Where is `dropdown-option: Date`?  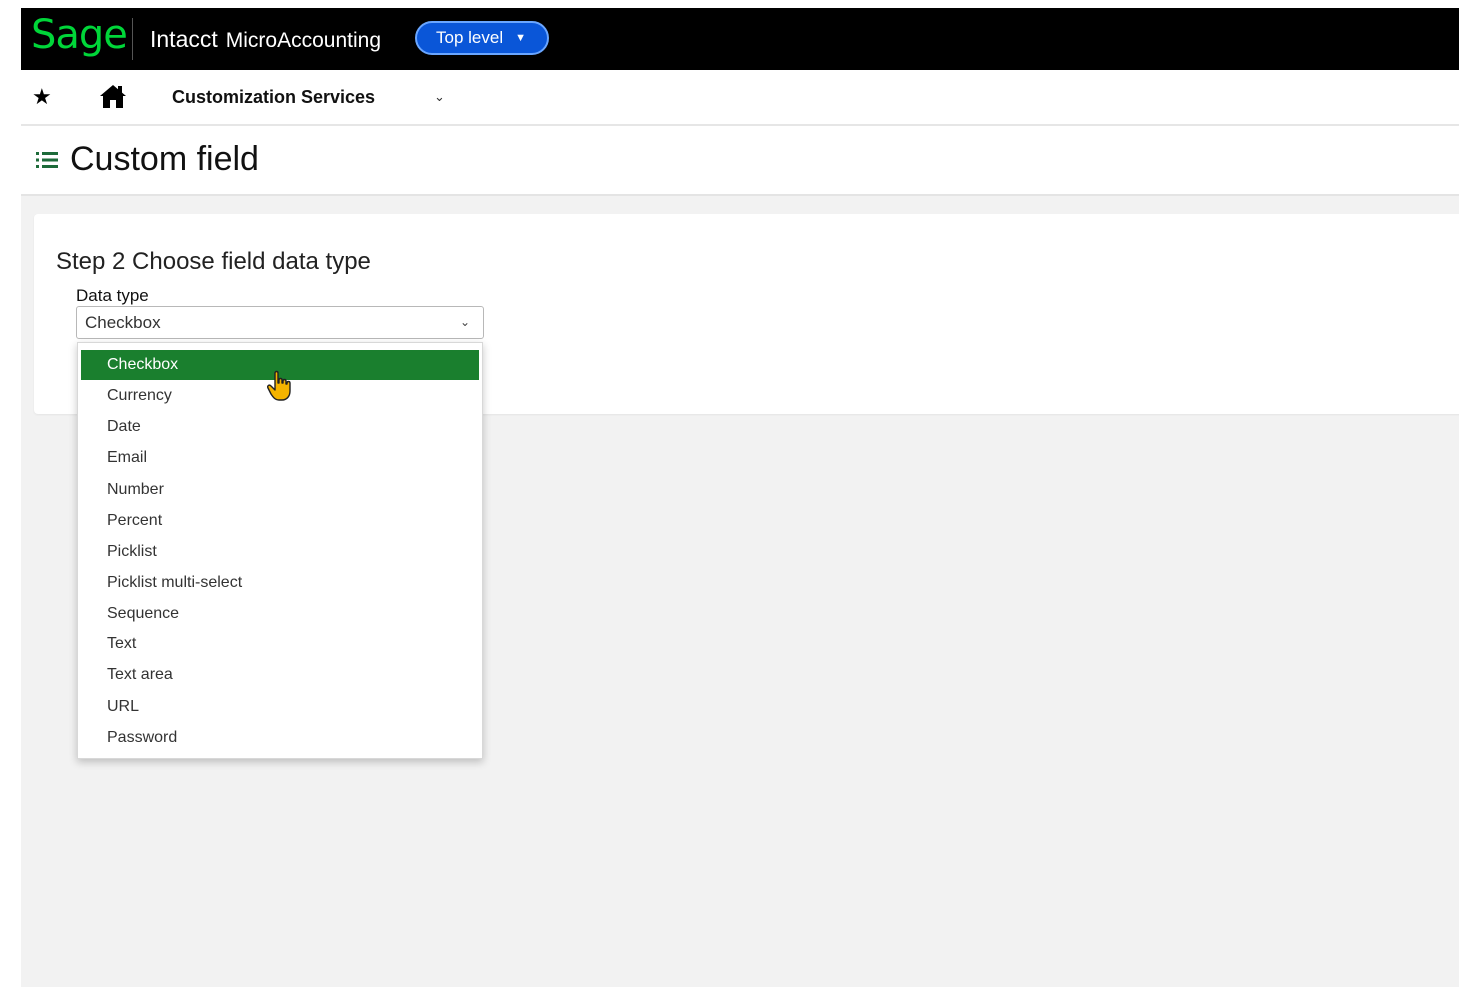
dropdown-option: Date is located at coordinates (280, 427).